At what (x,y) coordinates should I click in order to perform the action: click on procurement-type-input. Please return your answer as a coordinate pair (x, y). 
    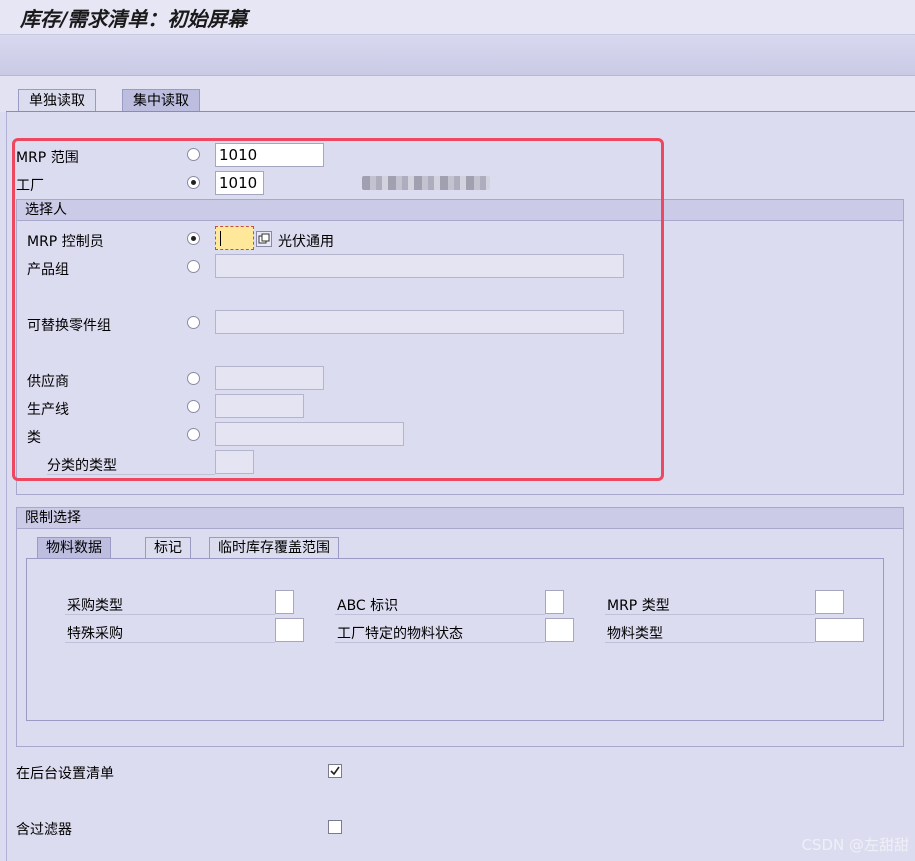
    Looking at the image, I should click on (284, 602).